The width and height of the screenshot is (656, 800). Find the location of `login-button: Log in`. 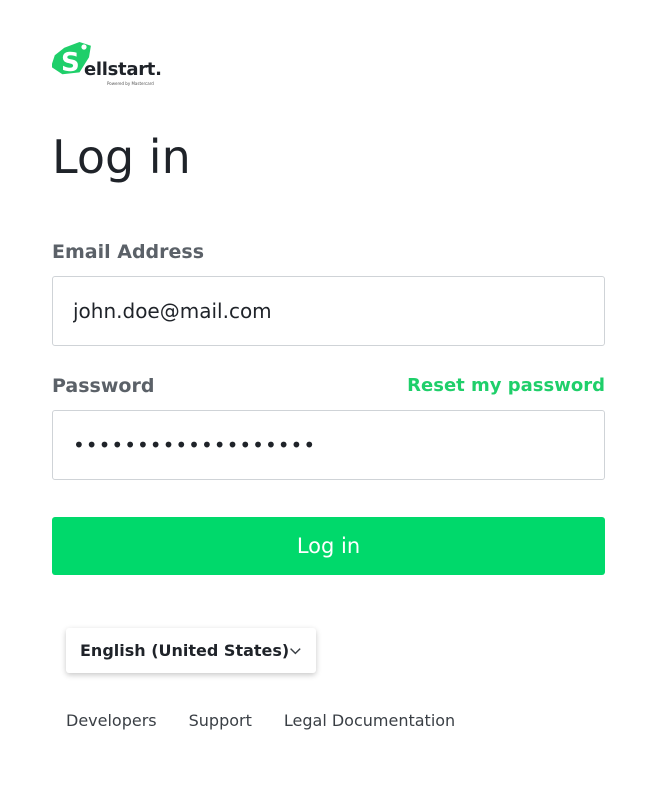

login-button: Log in is located at coordinates (328, 546).